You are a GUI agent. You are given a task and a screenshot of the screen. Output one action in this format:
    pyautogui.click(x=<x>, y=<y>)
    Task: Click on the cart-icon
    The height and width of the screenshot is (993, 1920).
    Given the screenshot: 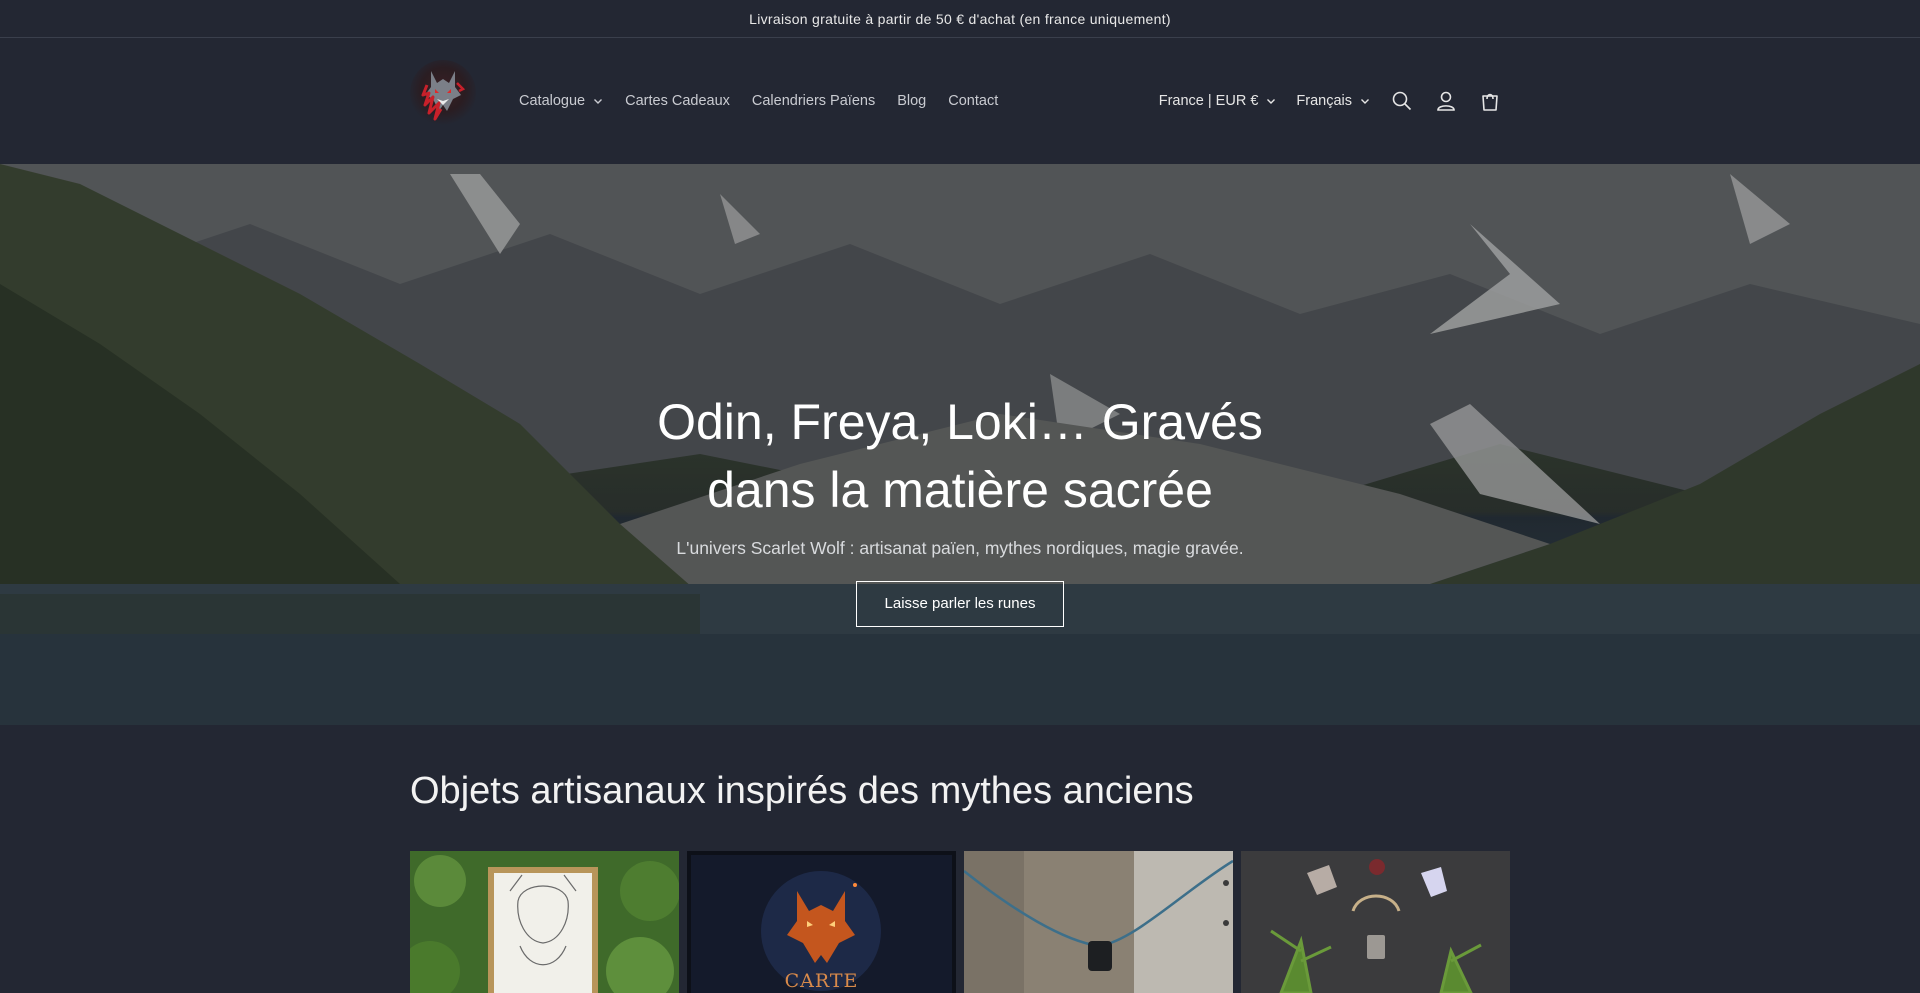 What is the action you would take?
    pyautogui.click(x=1490, y=102)
    